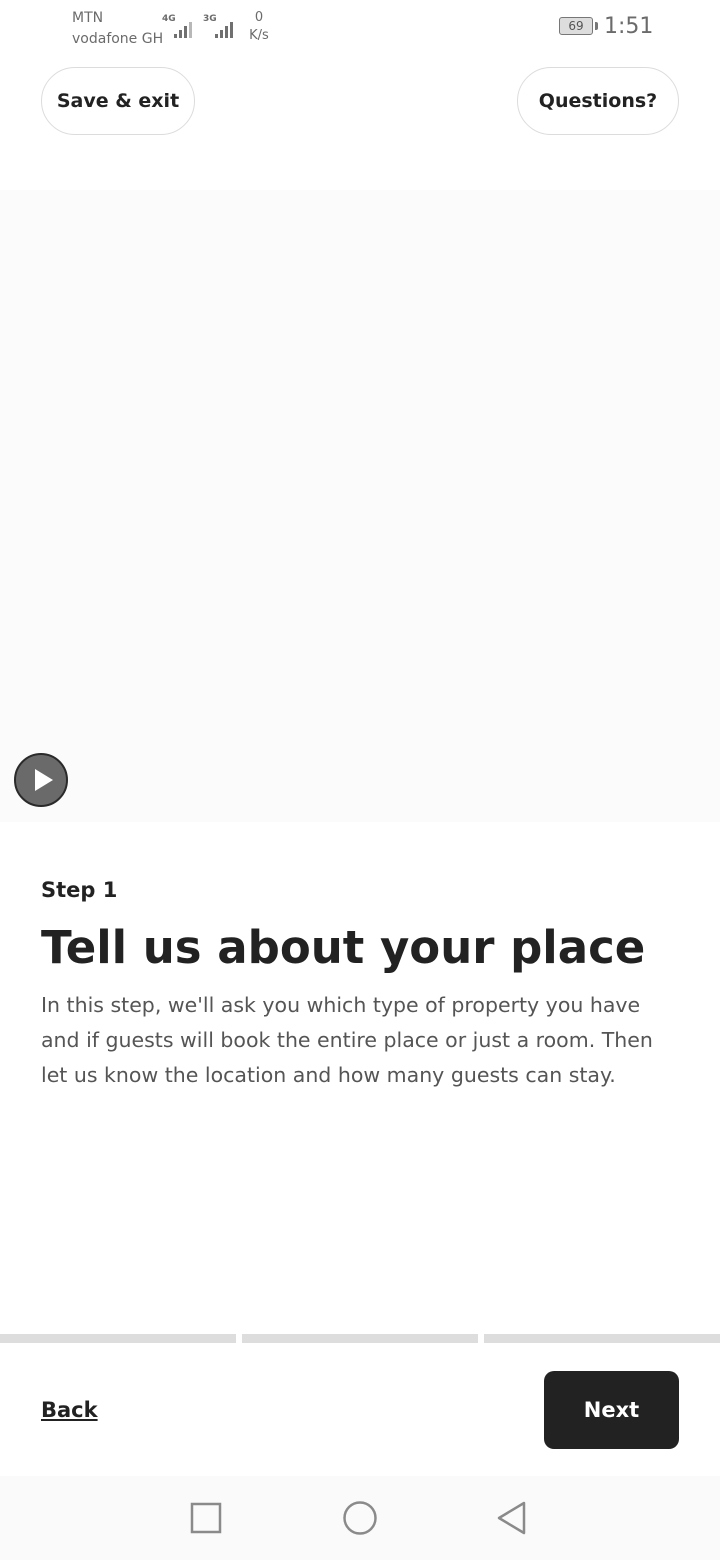 The width and height of the screenshot is (720, 1560). I want to click on network-speed: 0 K/s, so click(259, 27).